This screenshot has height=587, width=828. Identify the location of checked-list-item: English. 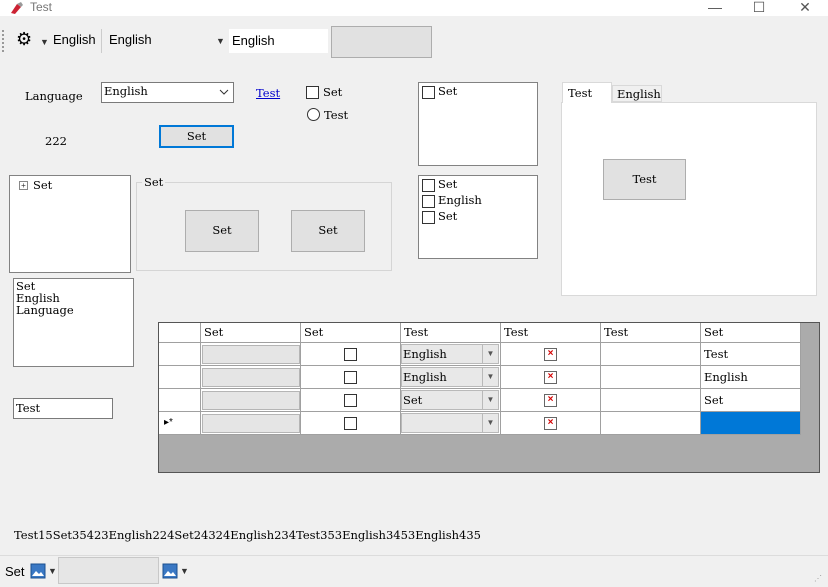
(460, 200).